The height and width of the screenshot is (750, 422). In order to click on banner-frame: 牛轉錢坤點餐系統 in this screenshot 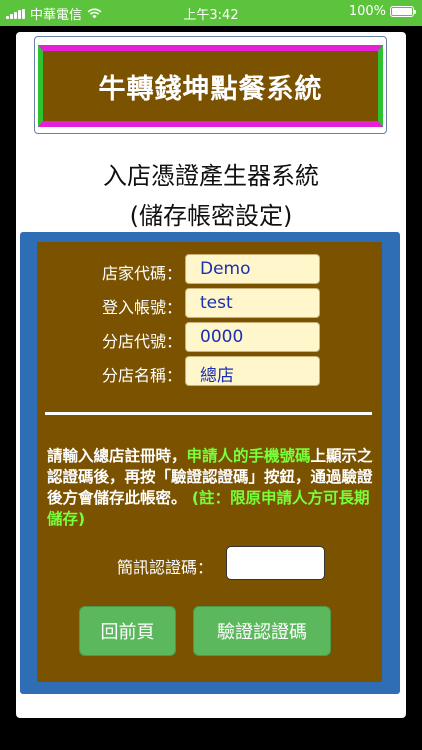, I will do `click(210, 85)`.